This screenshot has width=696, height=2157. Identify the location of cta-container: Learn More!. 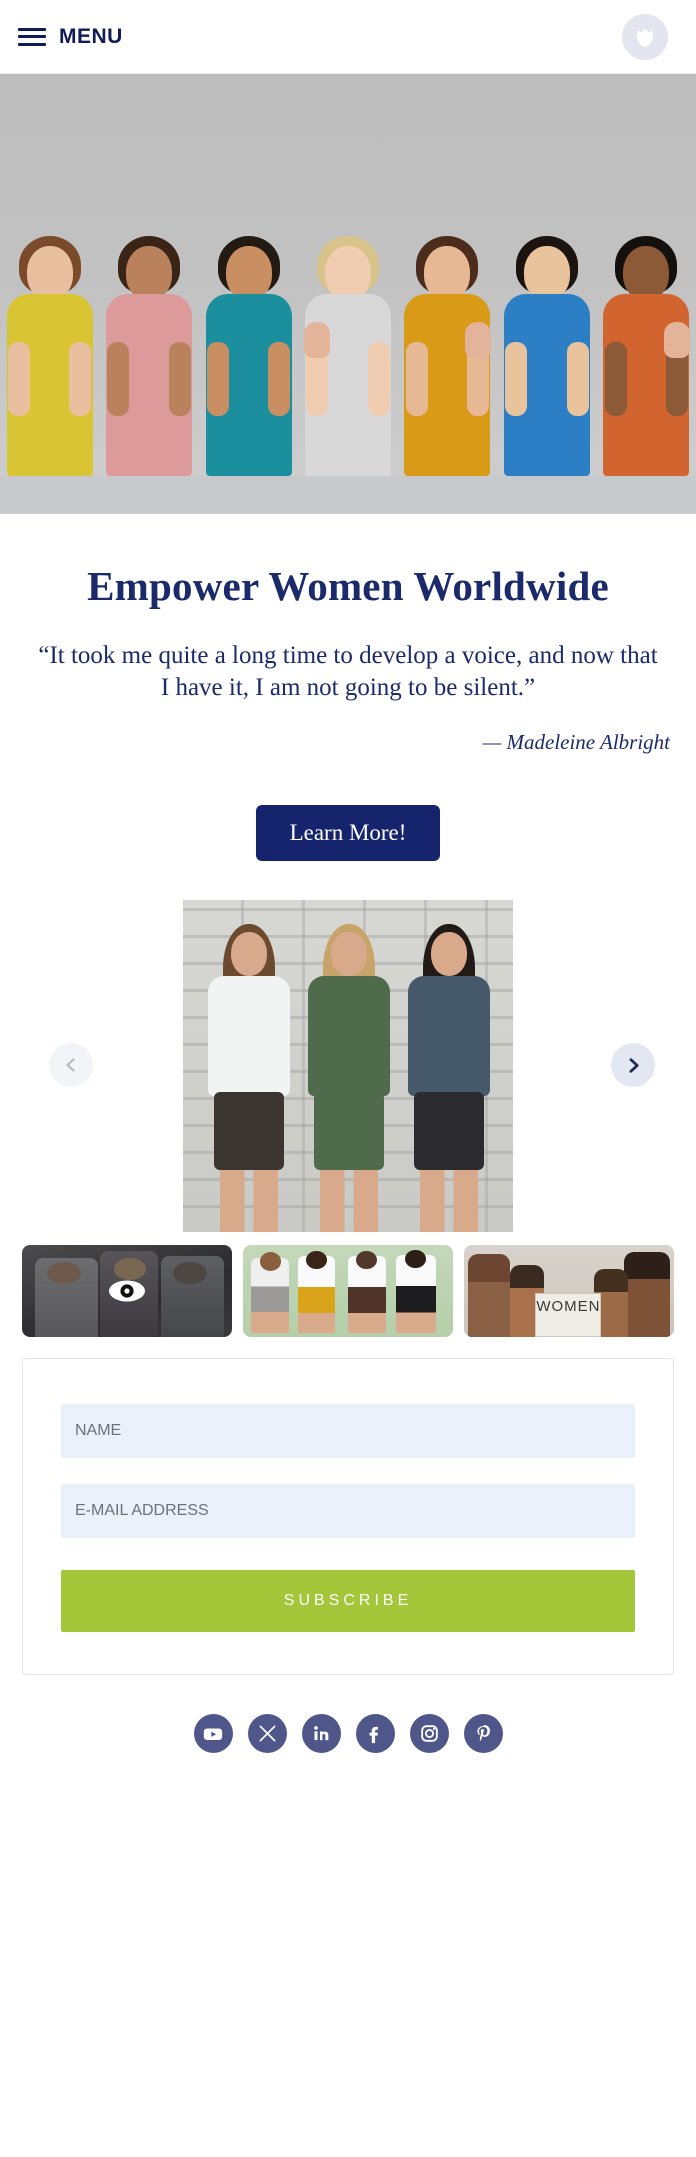
(348, 833).